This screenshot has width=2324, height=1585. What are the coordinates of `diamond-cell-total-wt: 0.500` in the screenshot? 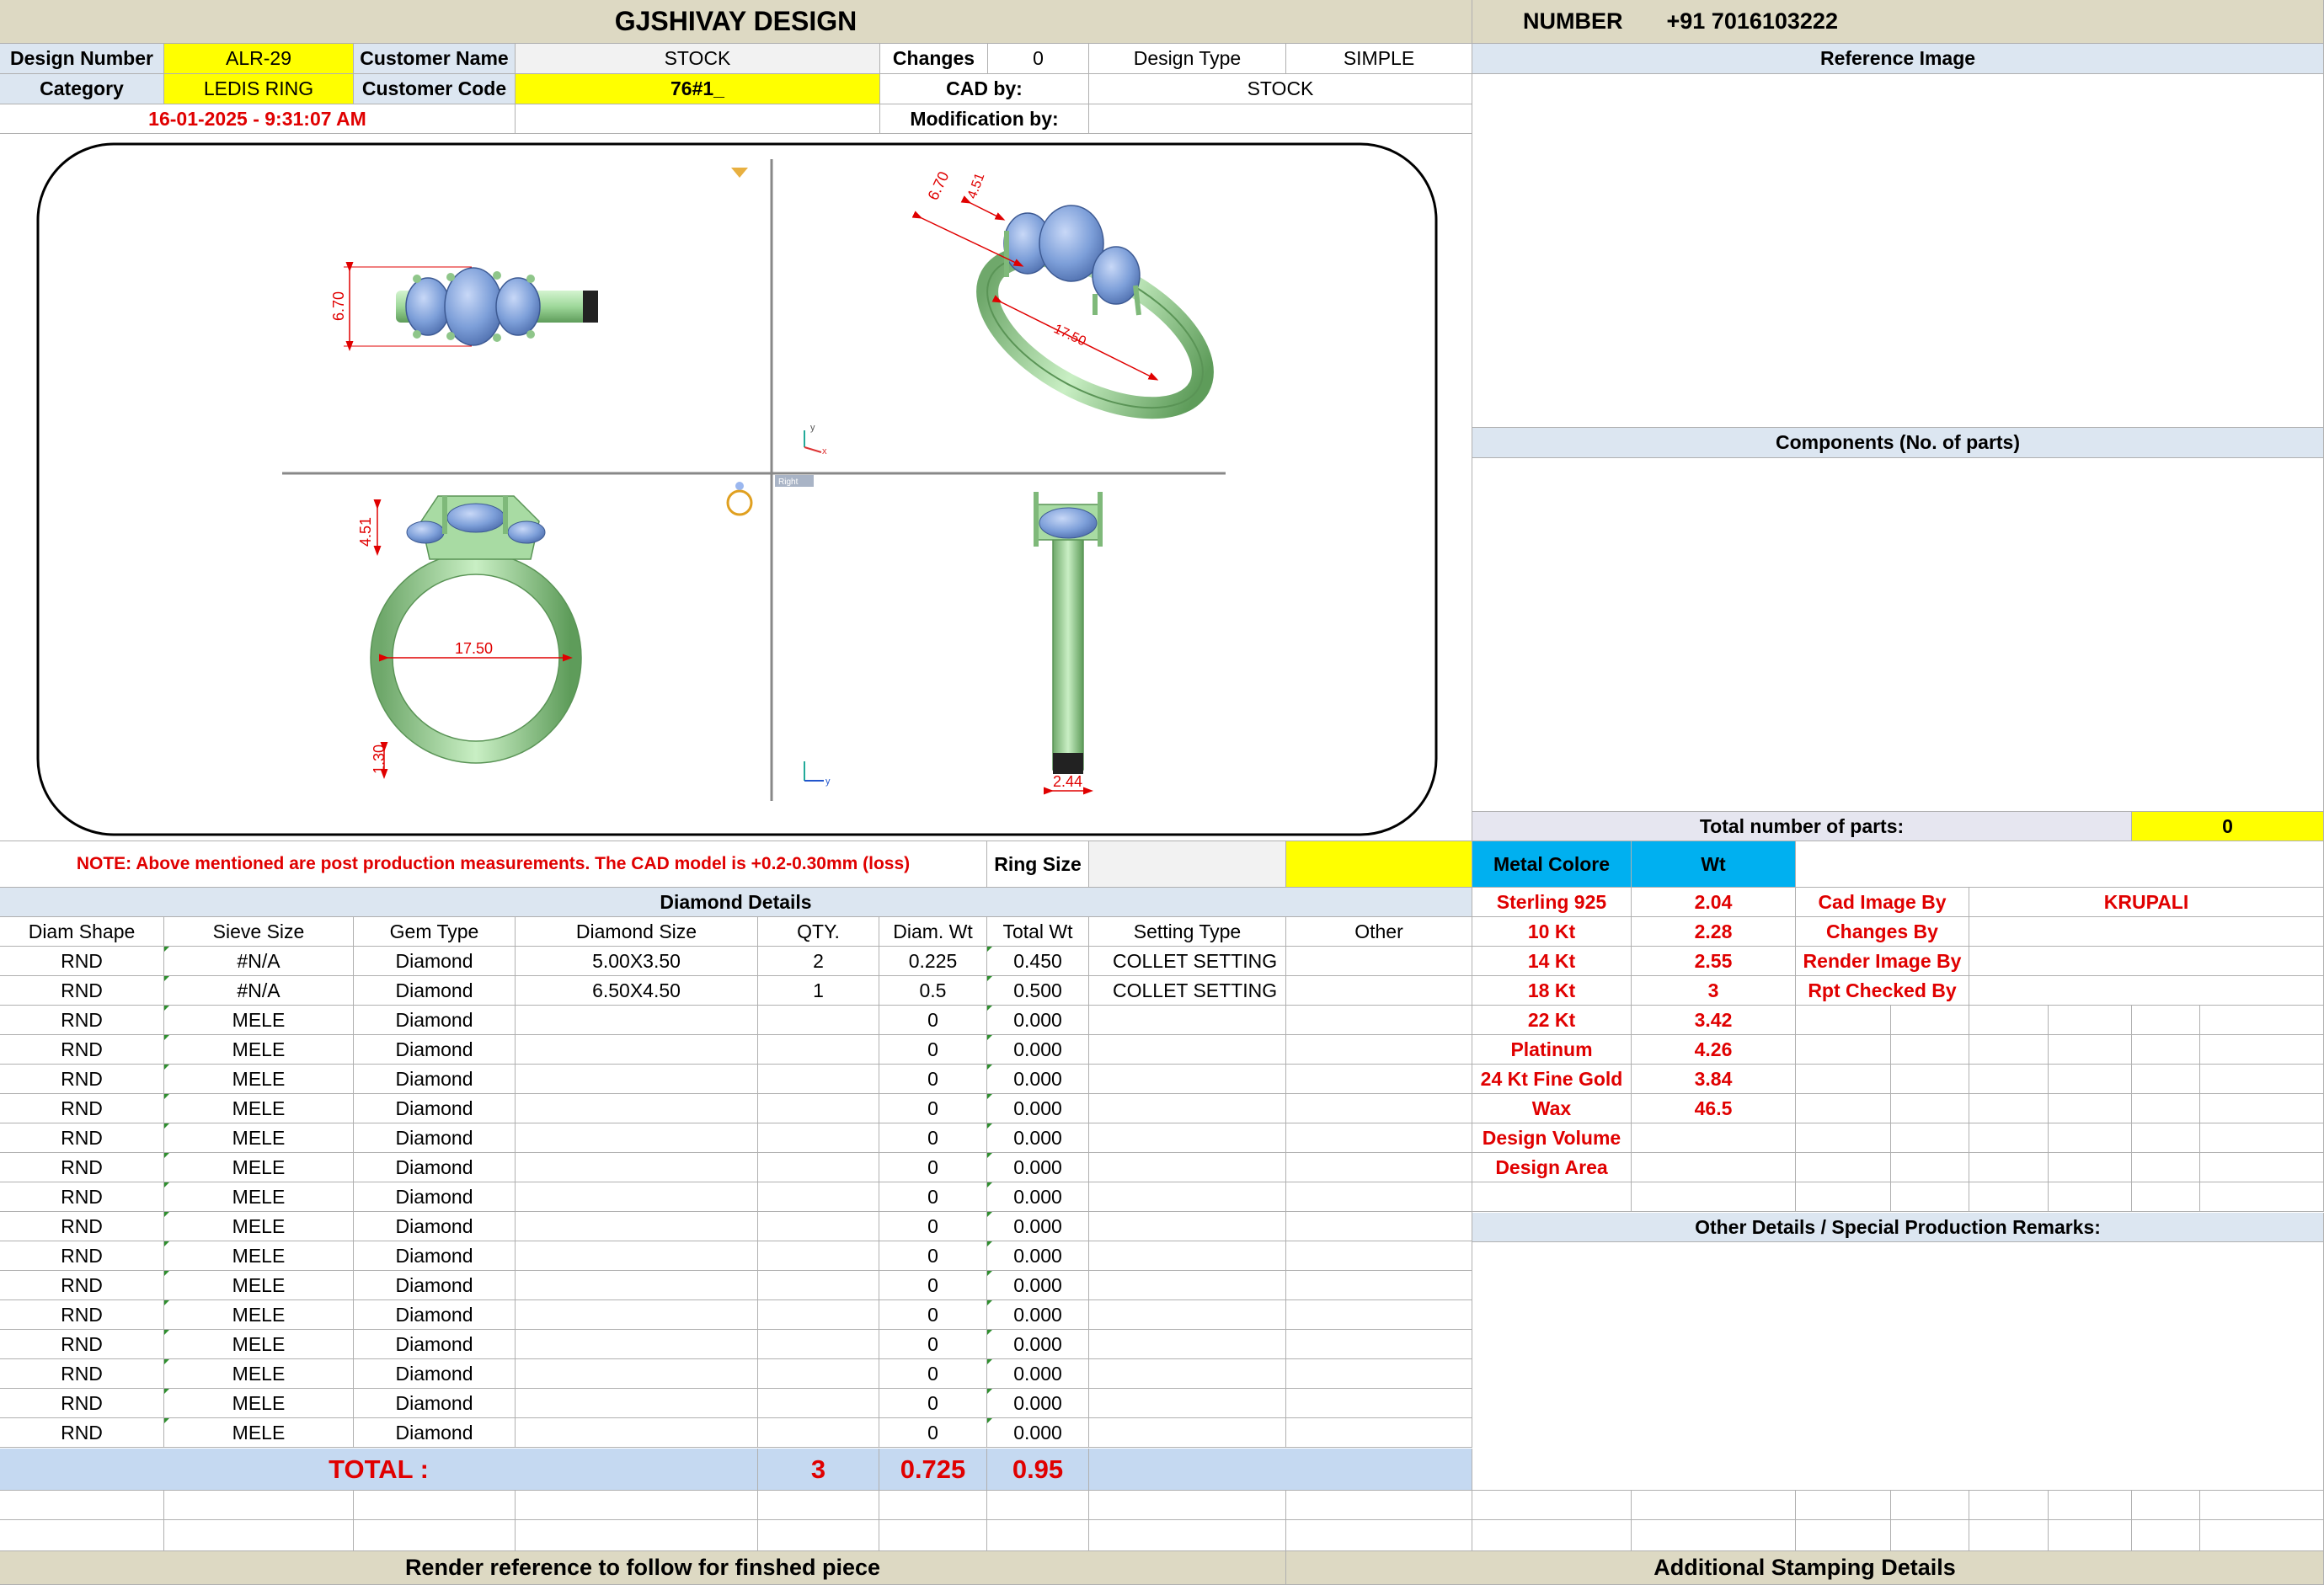 It's located at (1038, 991).